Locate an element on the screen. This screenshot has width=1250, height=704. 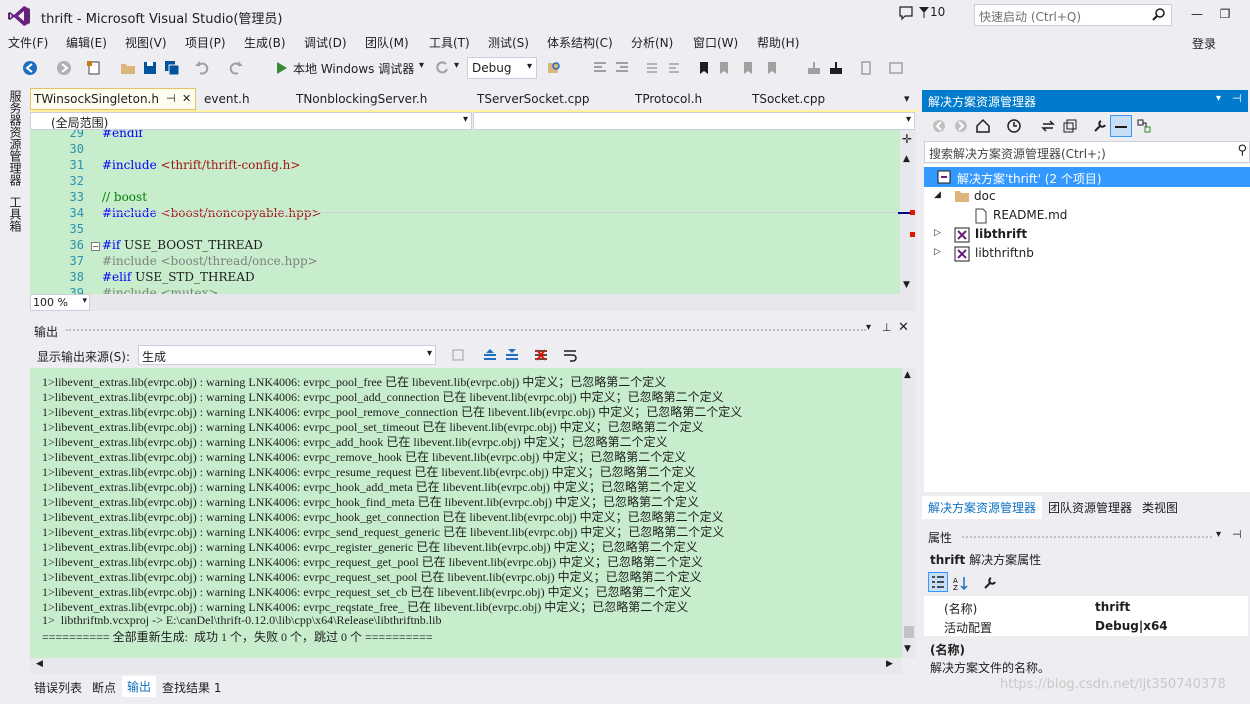
tab-find-results: 查找结果 1 is located at coordinates (191, 687).